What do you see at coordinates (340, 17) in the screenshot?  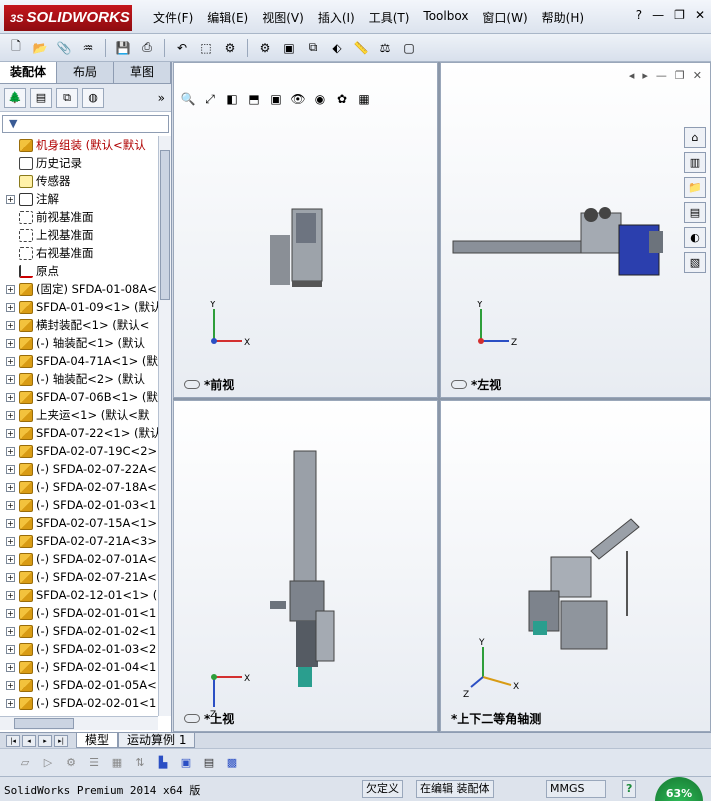 I see `menu-item: 插入(I)` at bounding box center [340, 17].